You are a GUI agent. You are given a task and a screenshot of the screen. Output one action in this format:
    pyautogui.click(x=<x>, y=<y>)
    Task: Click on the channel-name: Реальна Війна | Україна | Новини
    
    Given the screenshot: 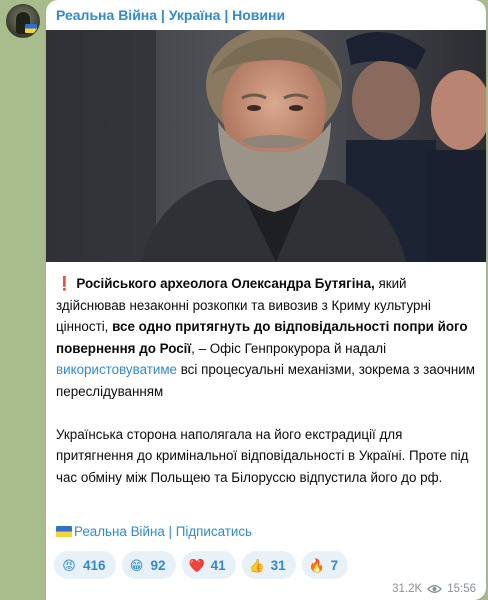 What is the action you would take?
    pyautogui.click(x=170, y=15)
    